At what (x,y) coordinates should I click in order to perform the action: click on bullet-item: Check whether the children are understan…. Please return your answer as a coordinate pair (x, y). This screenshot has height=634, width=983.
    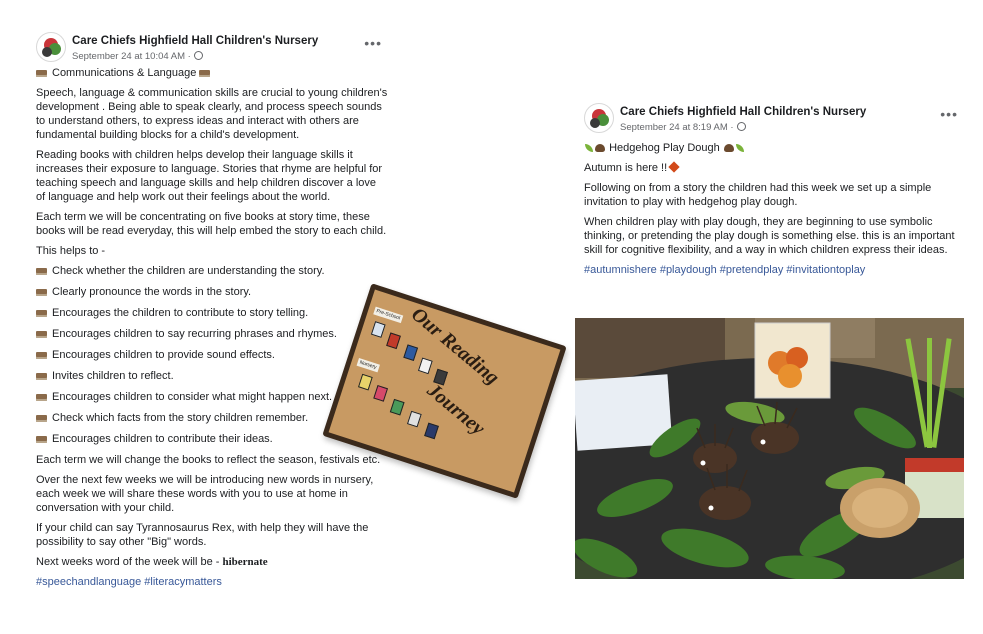
    Looking at the image, I should click on (212, 271).